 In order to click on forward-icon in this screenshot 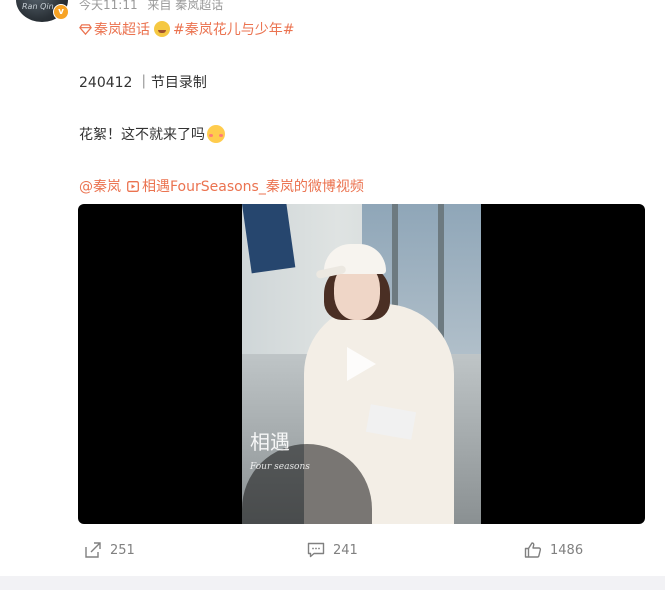, I will do `click(93, 550)`.